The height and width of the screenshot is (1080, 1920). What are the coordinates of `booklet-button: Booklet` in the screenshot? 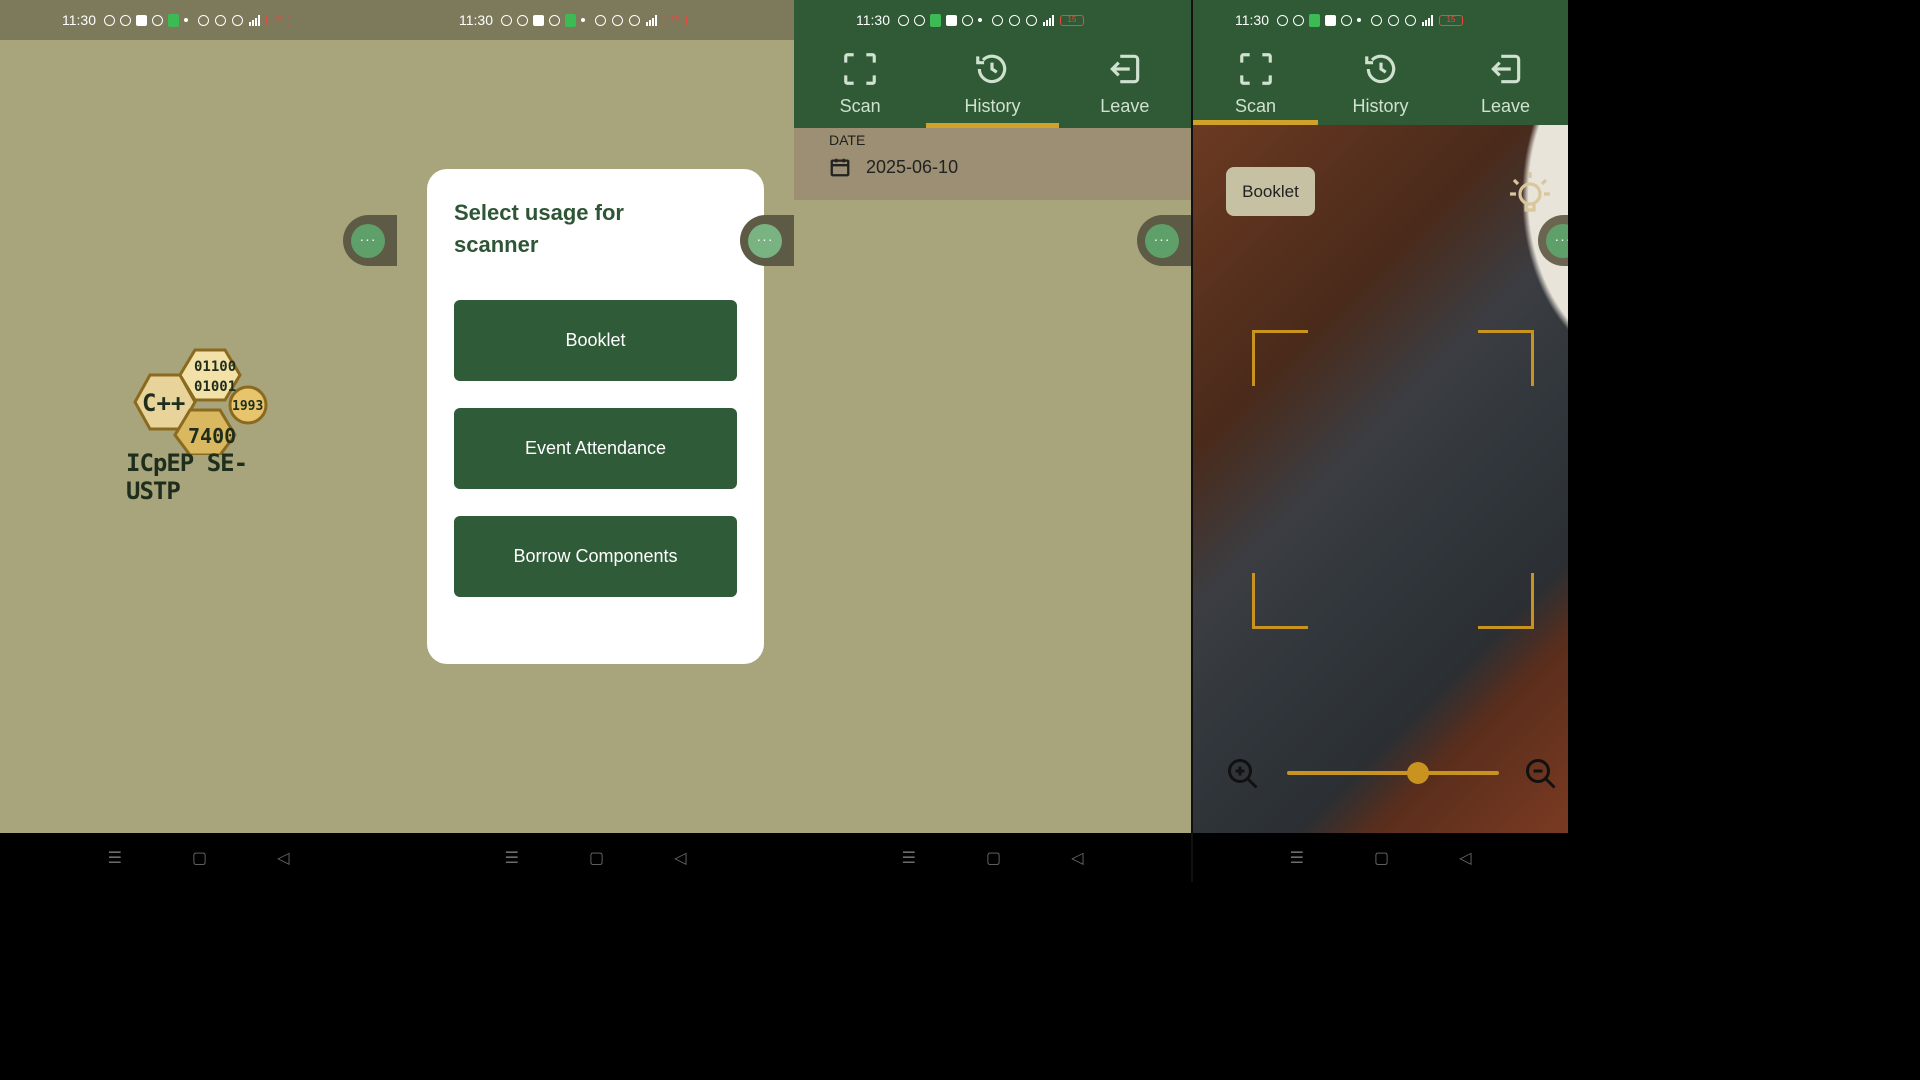 It's located at (595, 340).